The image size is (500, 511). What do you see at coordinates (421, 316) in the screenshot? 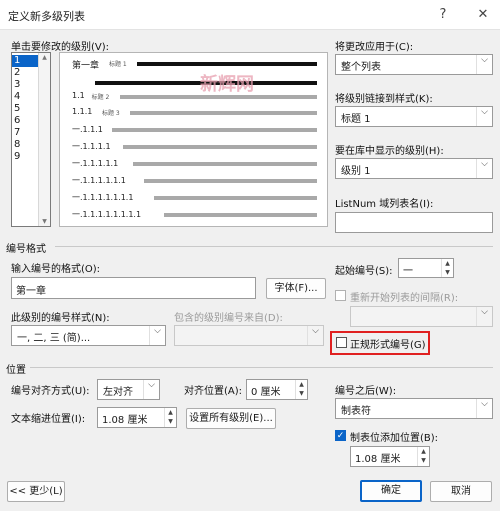
I see `restart-select: ⌵` at bounding box center [421, 316].